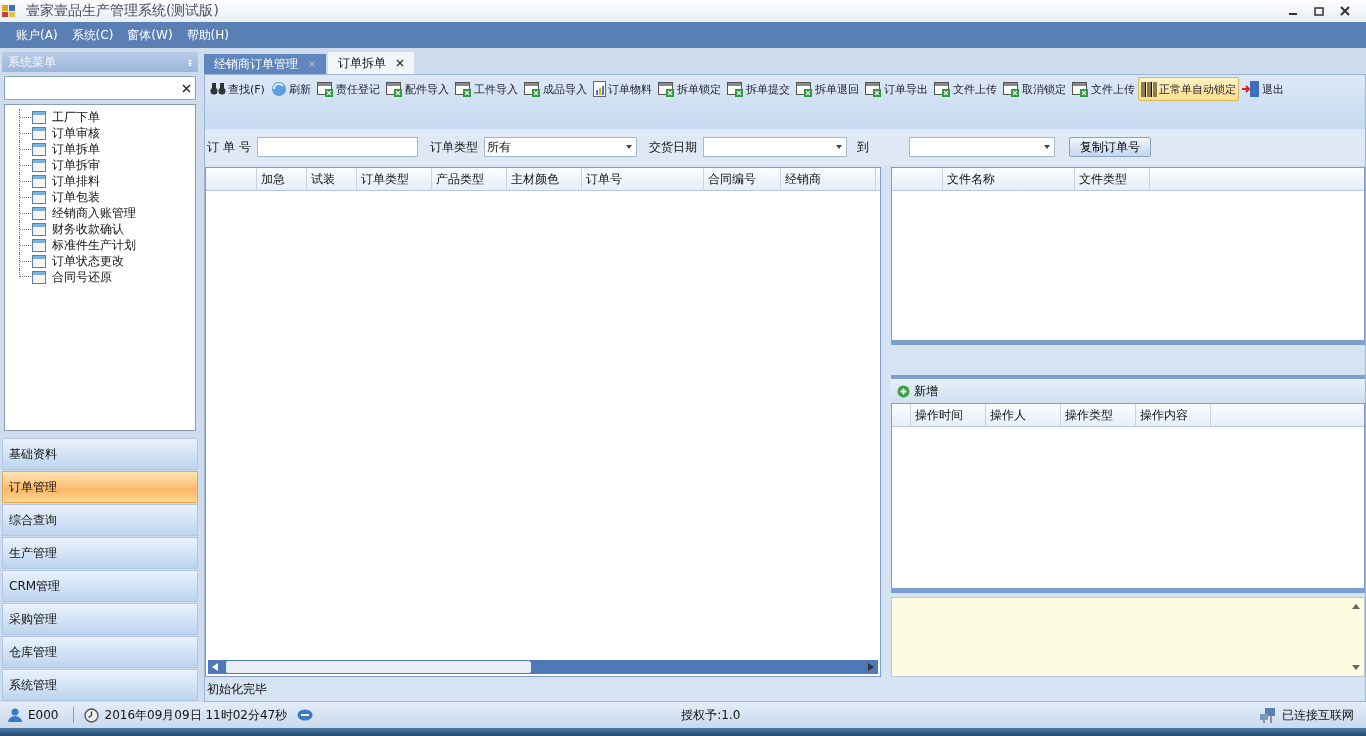  What do you see at coordinates (1268, 715) in the screenshot?
I see `network-computer-icon` at bounding box center [1268, 715].